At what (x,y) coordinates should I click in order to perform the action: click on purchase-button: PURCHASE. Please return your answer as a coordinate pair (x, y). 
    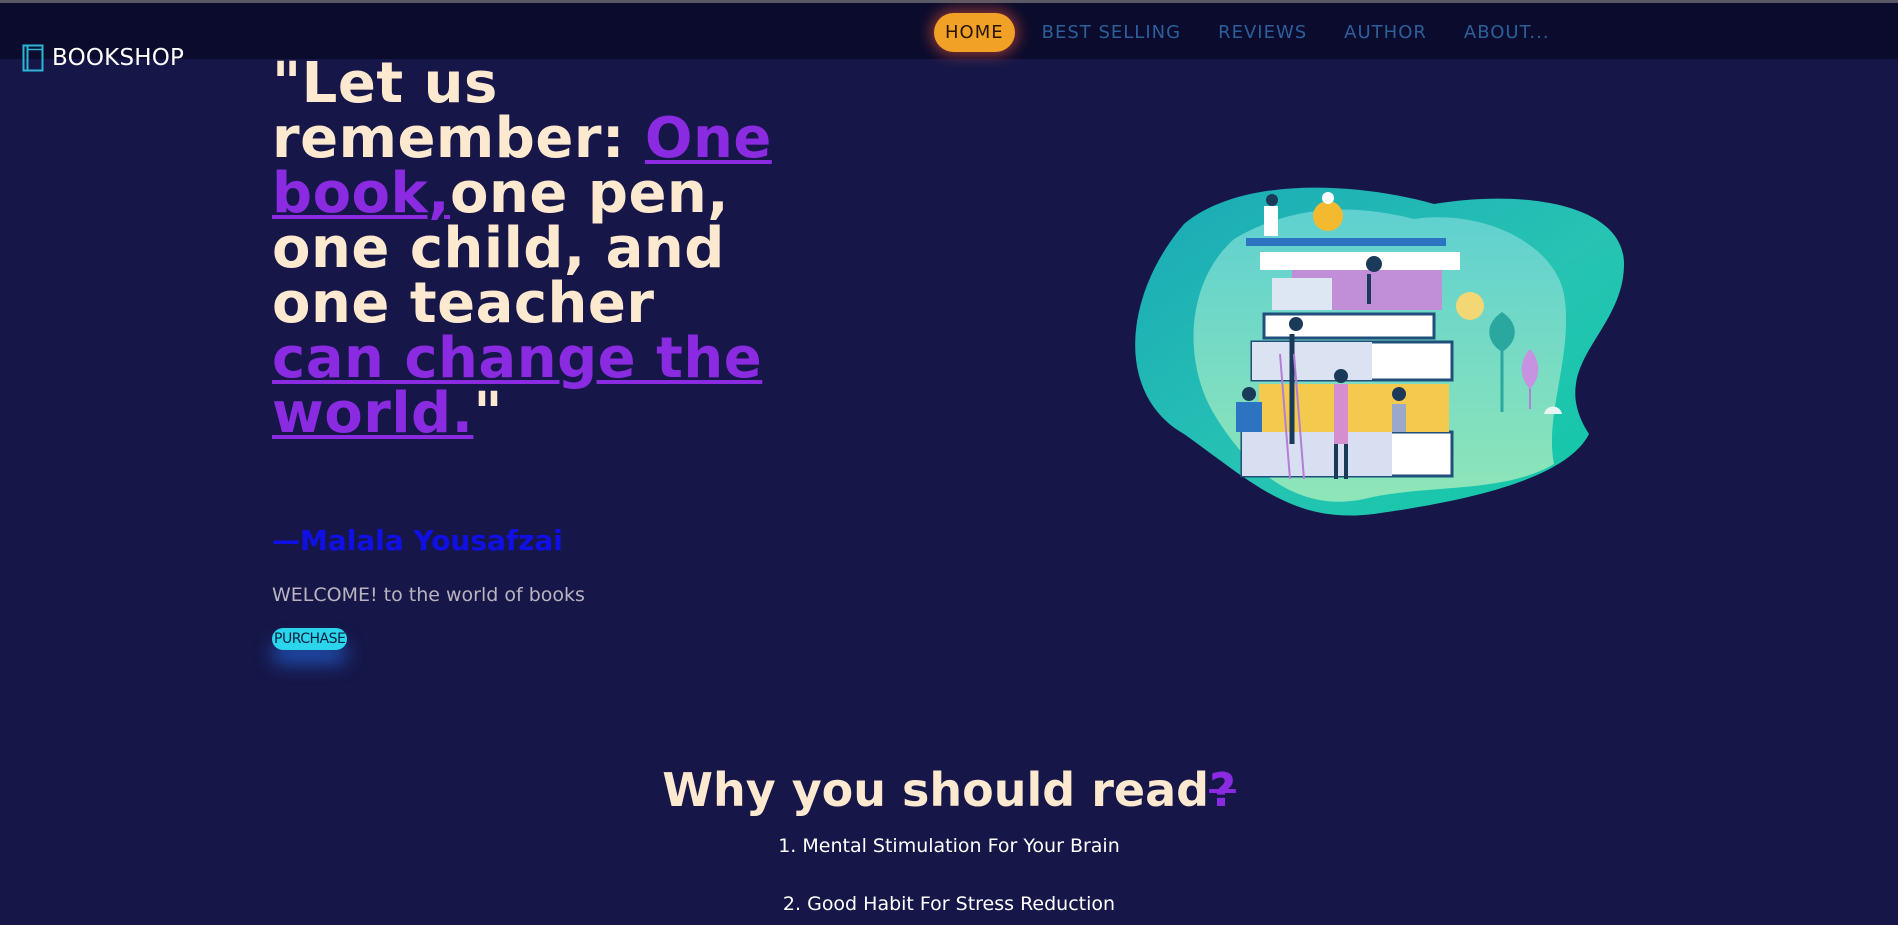
    Looking at the image, I should click on (310, 639).